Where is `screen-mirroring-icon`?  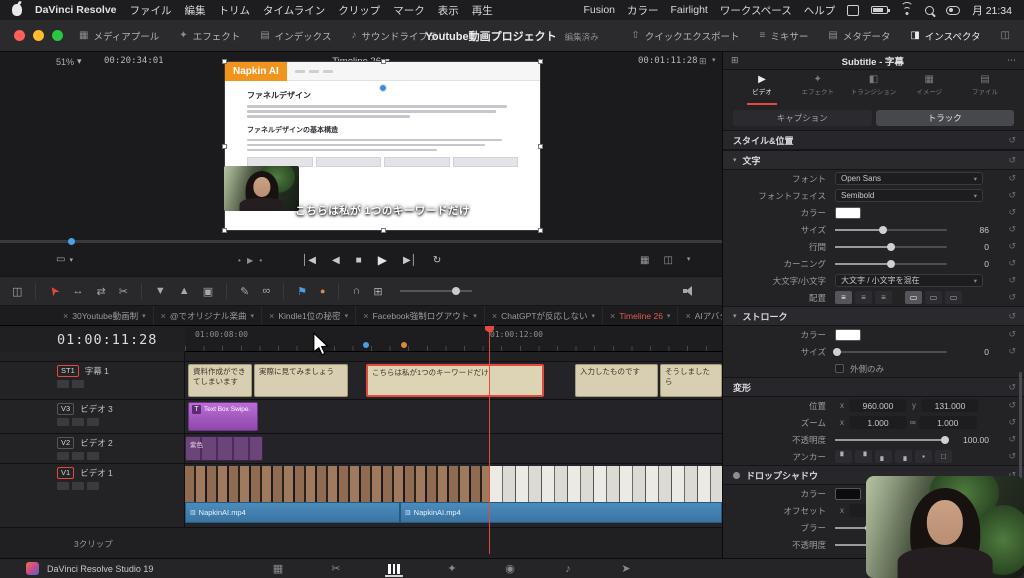 screen-mirroring-icon is located at coordinates (853, 10).